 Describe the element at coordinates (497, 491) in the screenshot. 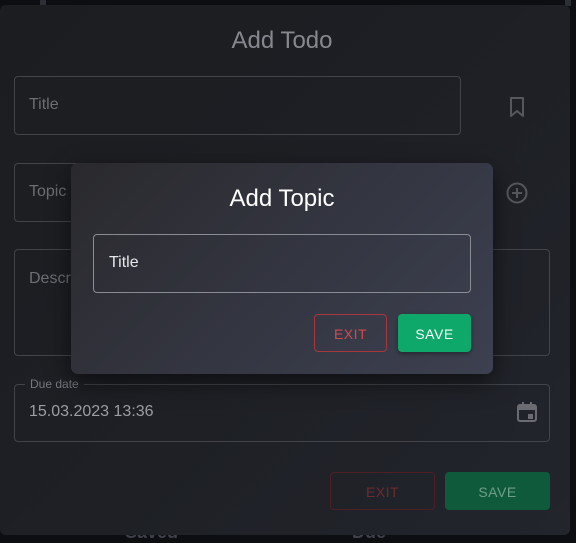

I see `todo-save-button: SAVE` at that location.